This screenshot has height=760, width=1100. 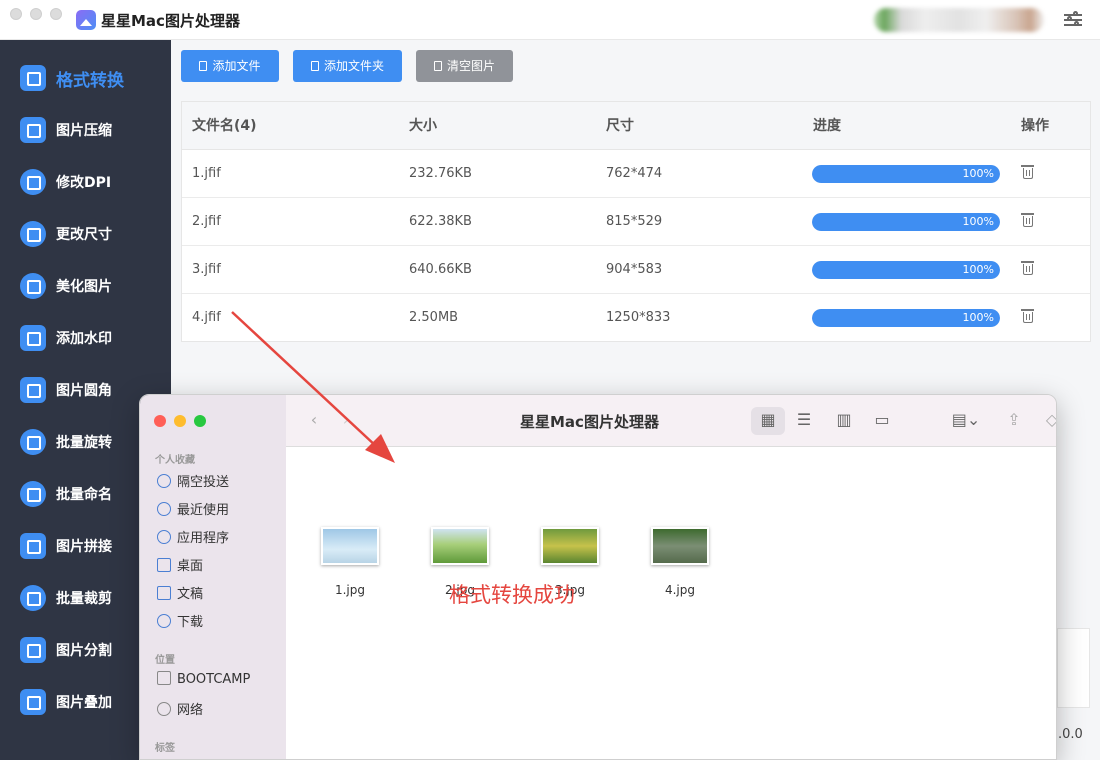 What do you see at coordinates (314, 66) in the screenshot?
I see `folder-icon` at bounding box center [314, 66].